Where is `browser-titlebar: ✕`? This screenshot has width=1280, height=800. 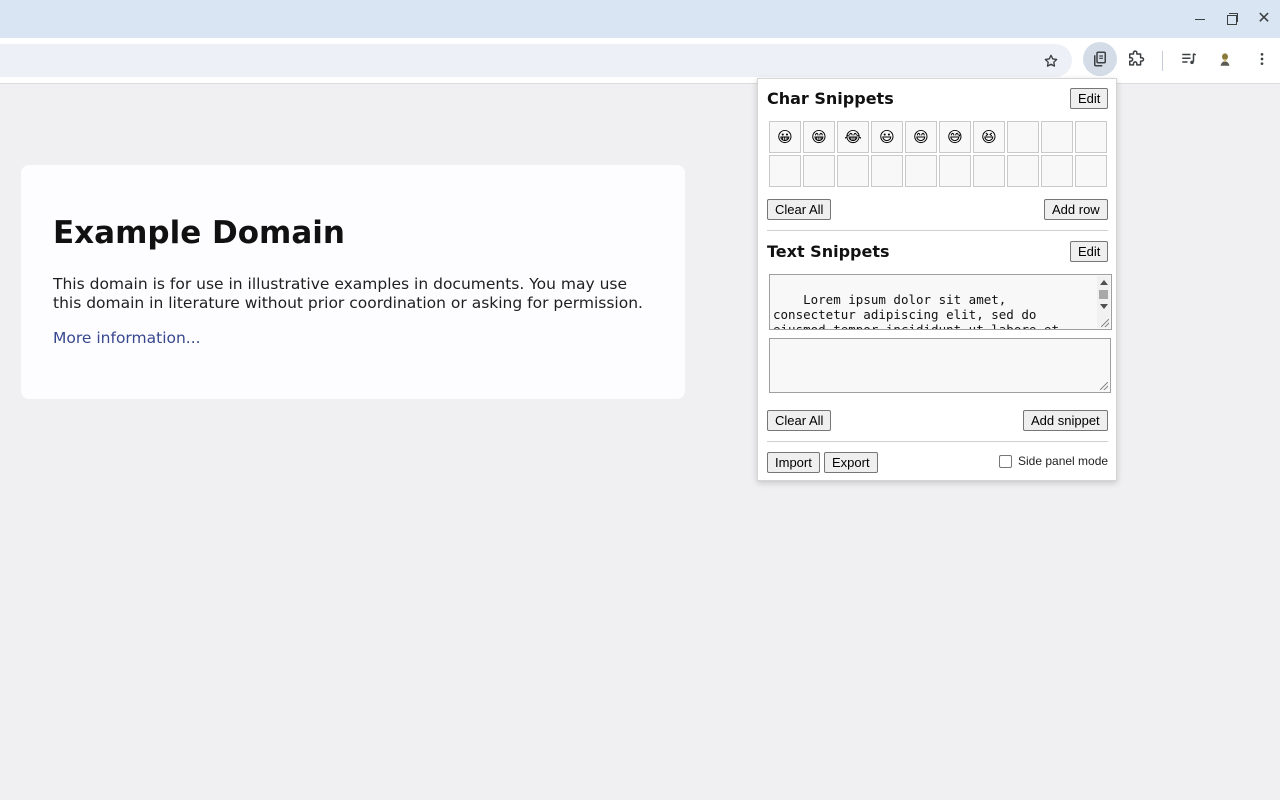 browser-titlebar: ✕ is located at coordinates (640, 19).